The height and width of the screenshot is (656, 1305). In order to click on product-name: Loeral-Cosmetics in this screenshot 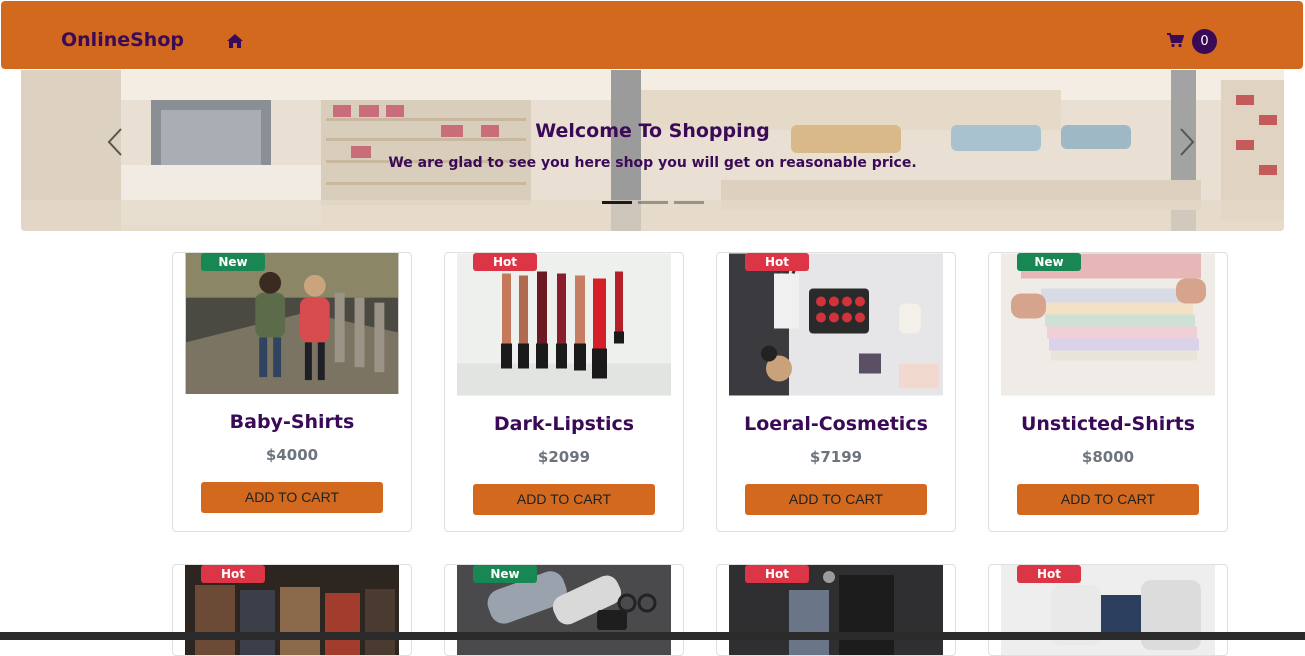, I will do `click(836, 424)`.